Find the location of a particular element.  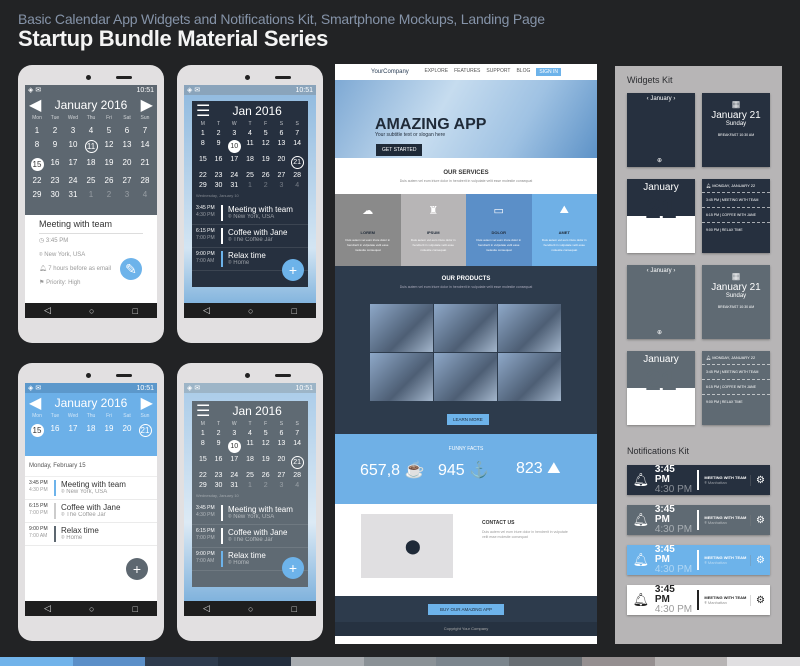

next-month-button: ▶ is located at coordinates (147, 105).